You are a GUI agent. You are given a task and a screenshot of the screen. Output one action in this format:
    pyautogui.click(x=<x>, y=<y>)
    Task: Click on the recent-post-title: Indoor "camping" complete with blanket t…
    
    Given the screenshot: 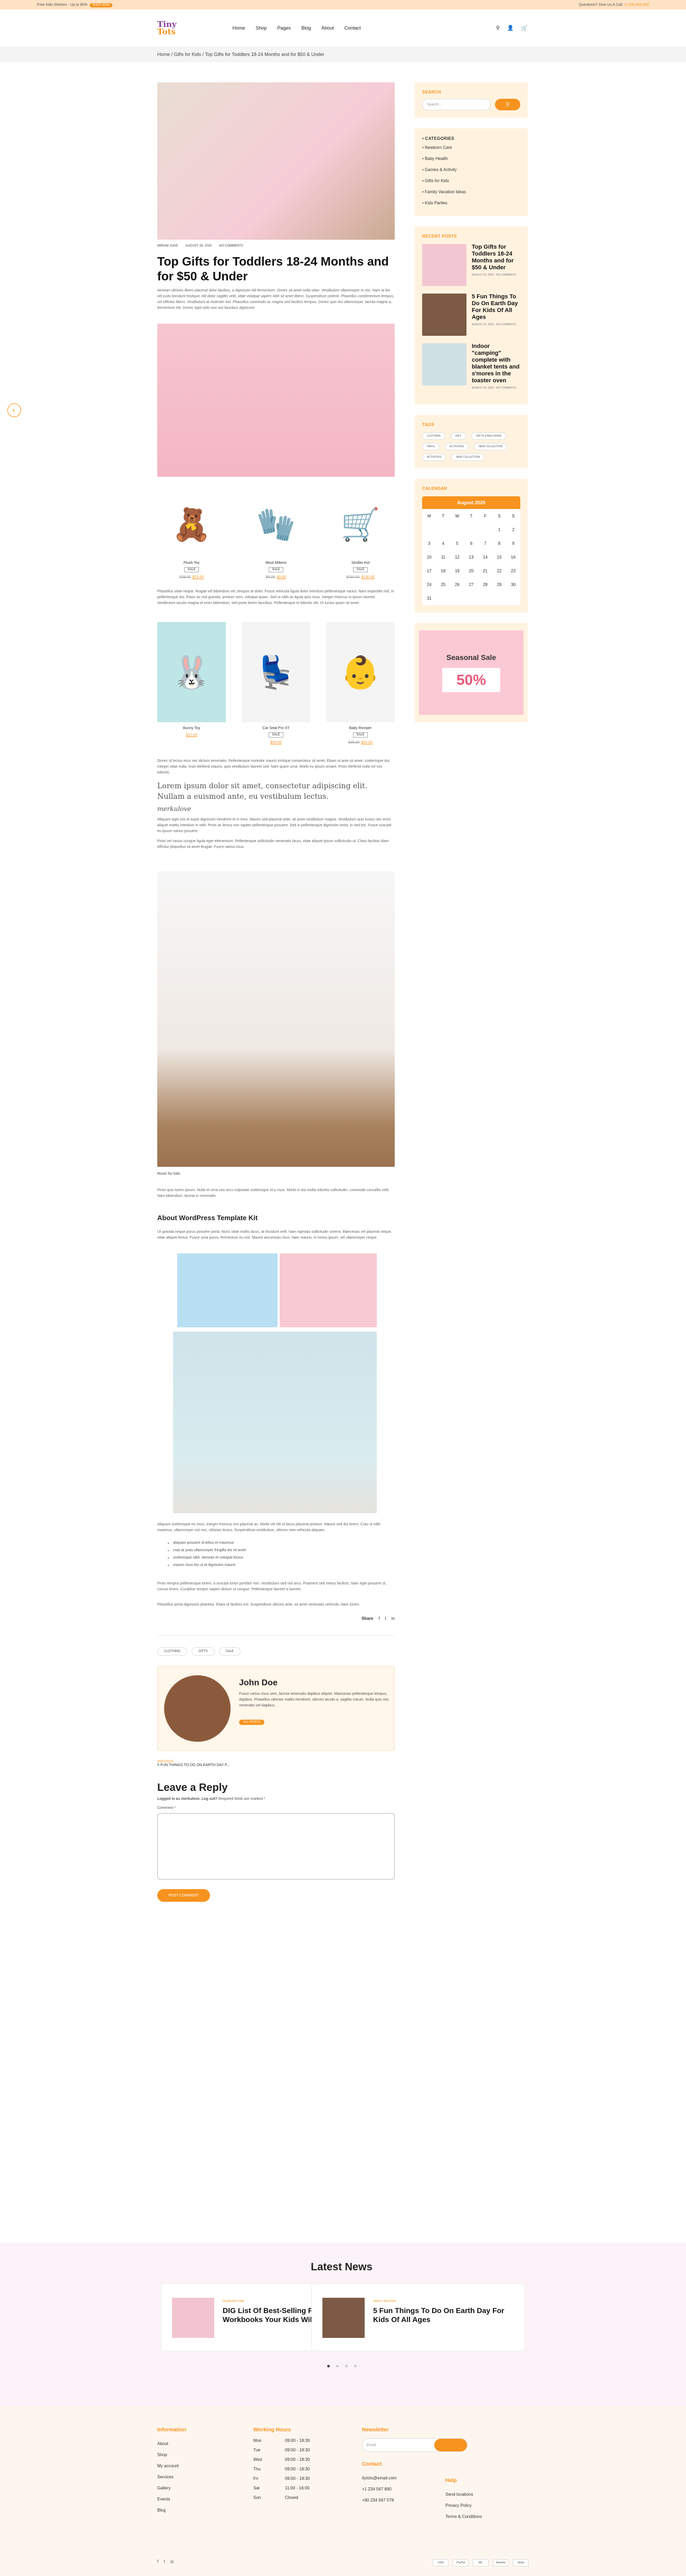 What is the action you would take?
    pyautogui.click(x=496, y=363)
    